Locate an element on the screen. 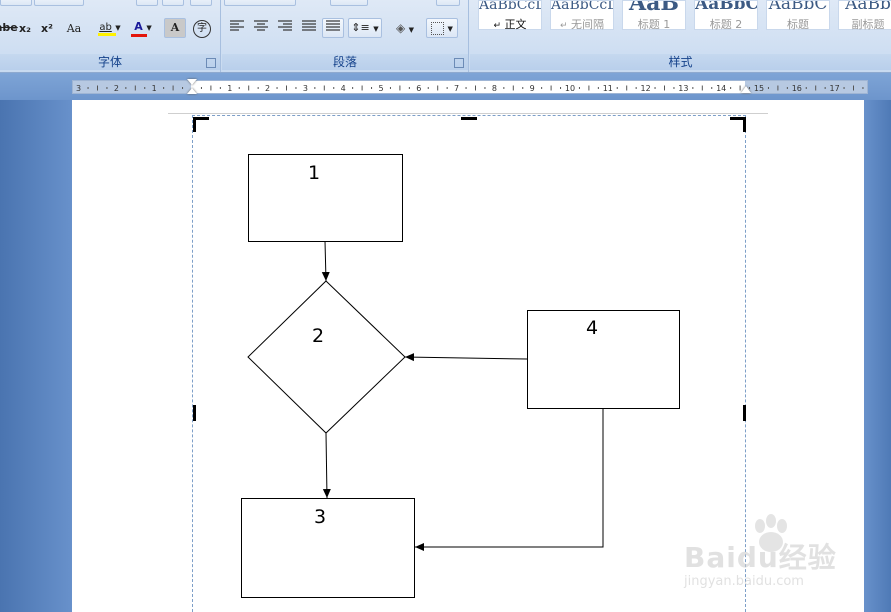  process-box-1-label: 1 is located at coordinates (314, 173).